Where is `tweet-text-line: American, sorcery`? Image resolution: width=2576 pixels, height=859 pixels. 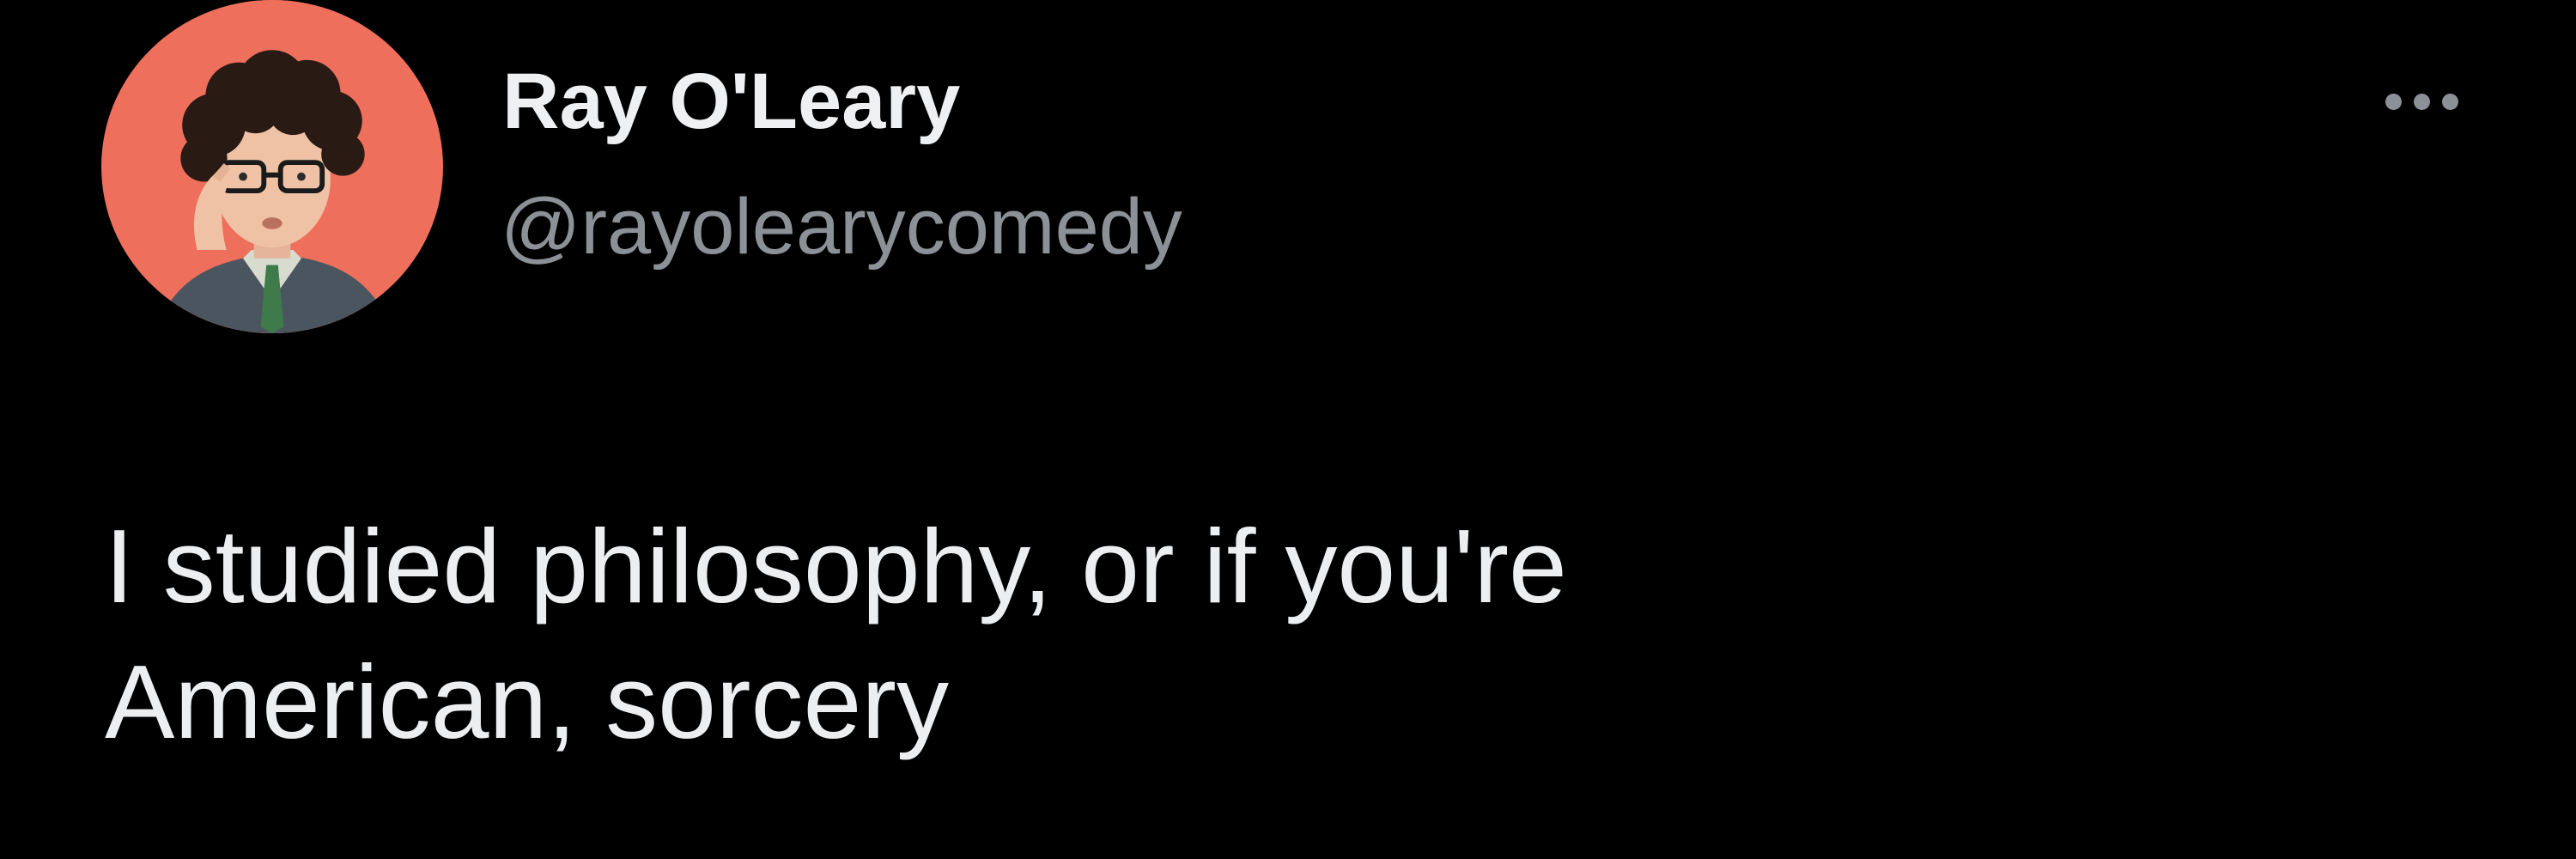
tweet-text-line: American, sorcery is located at coordinates (527, 702).